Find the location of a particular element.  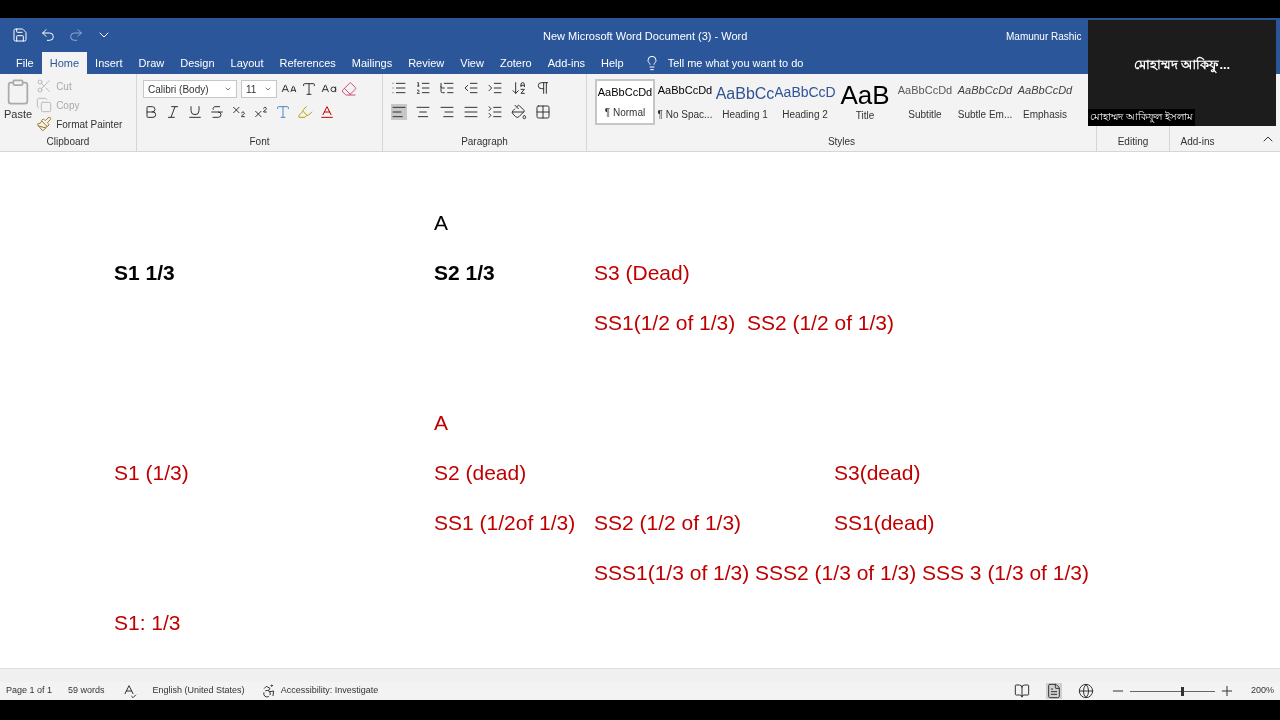

style-item: AaBbCcDd ¶ Normal is located at coordinates (625, 102).